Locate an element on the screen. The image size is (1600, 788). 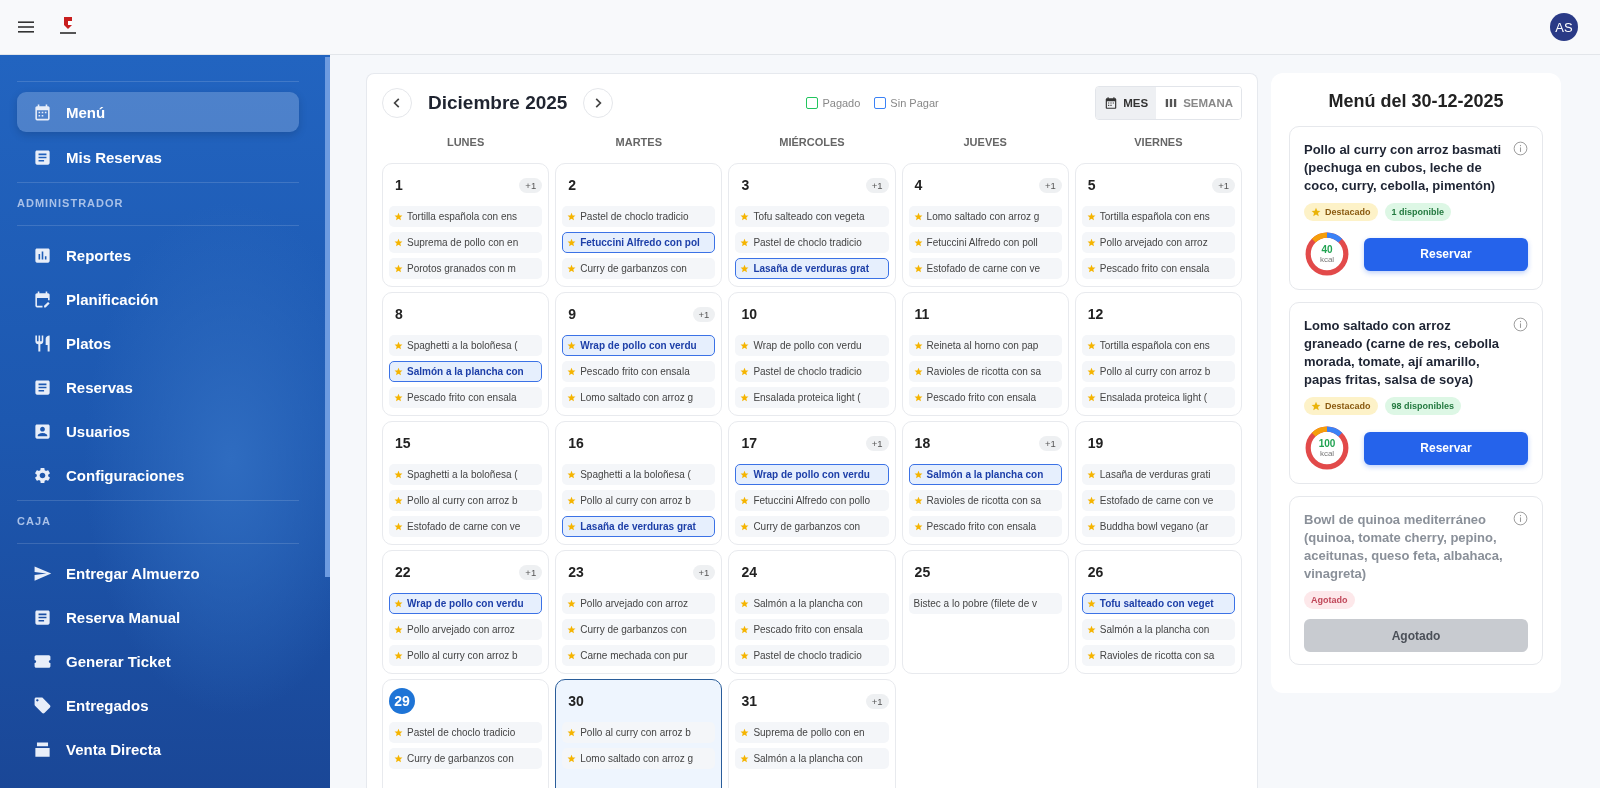
day-cell: 3 +1 Tofu salteado con vegeta Pastel de choclo tradicio Lasaña de verduras grat is located at coordinates (812, 225).